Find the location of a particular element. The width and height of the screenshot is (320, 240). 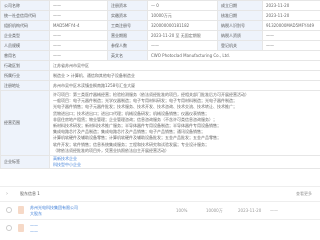

info-row: 注册地址 苏州市吴中区木渎镇金枫南路1258号汇金大厦 is located at coordinates (160, 85).